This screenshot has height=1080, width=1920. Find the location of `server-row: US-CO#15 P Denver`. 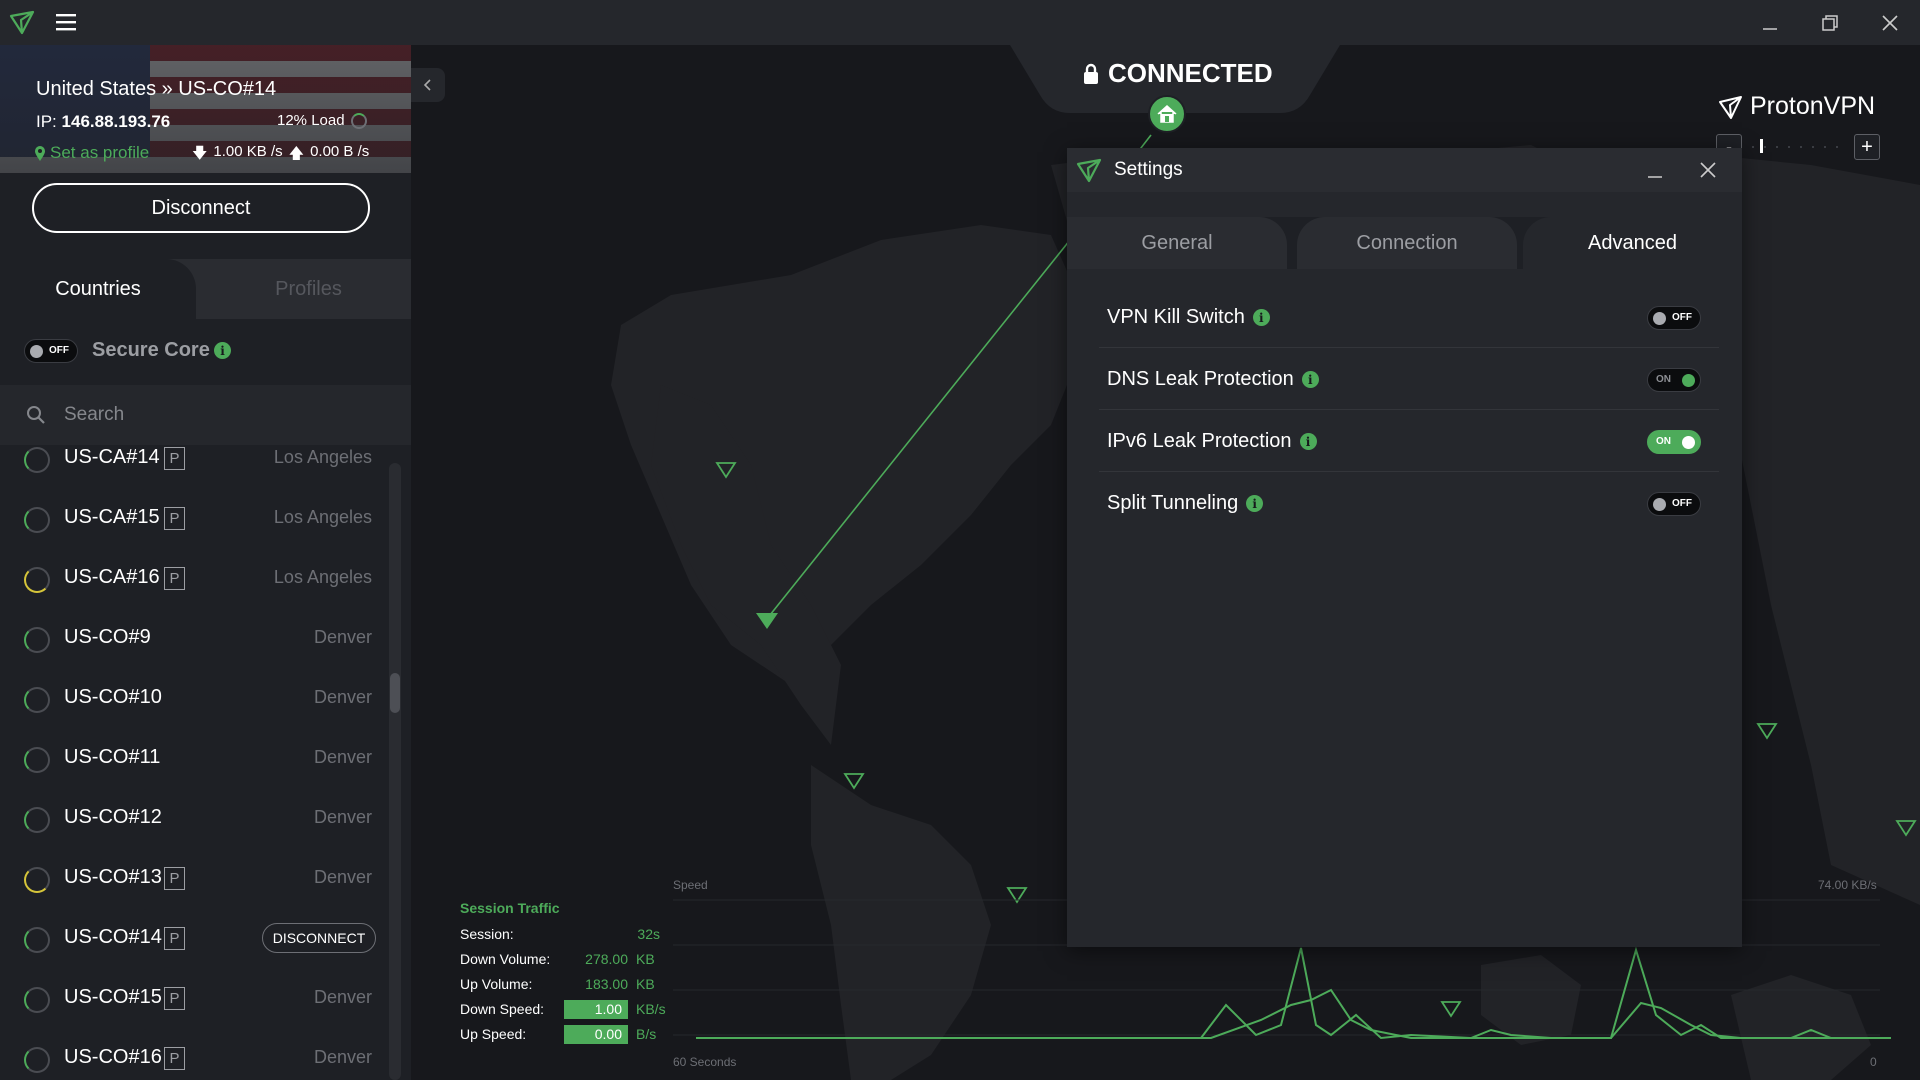

server-row: US-CO#15 P Denver is located at coordinates (195, 1000).